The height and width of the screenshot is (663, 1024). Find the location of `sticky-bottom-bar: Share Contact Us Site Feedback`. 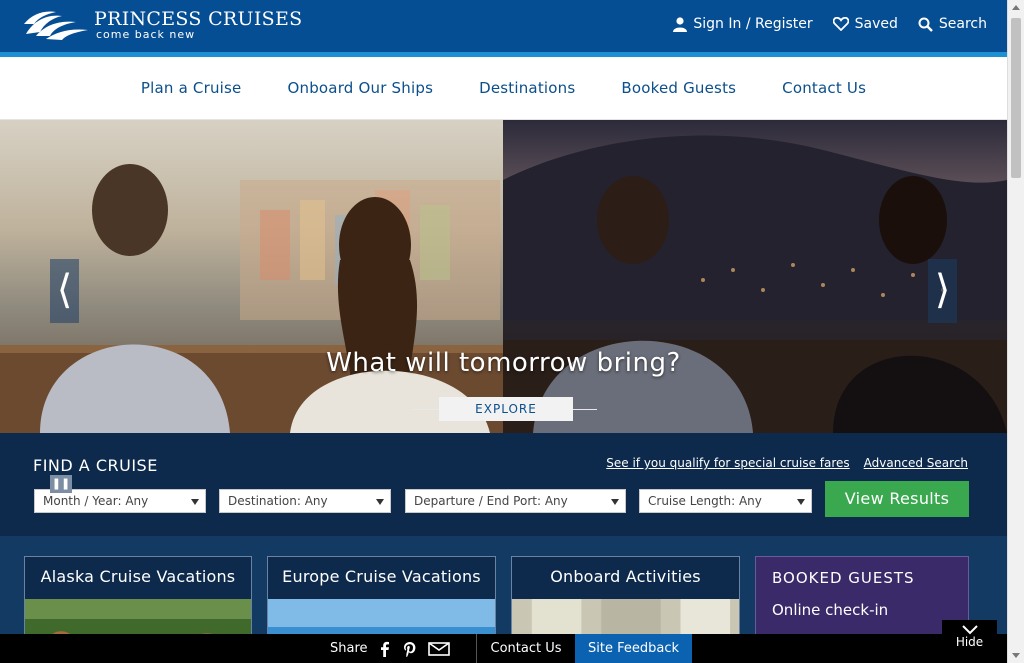

sticky-bottom-bar: Share Contact Us Site Feedback is located at coordinates (503, 648).